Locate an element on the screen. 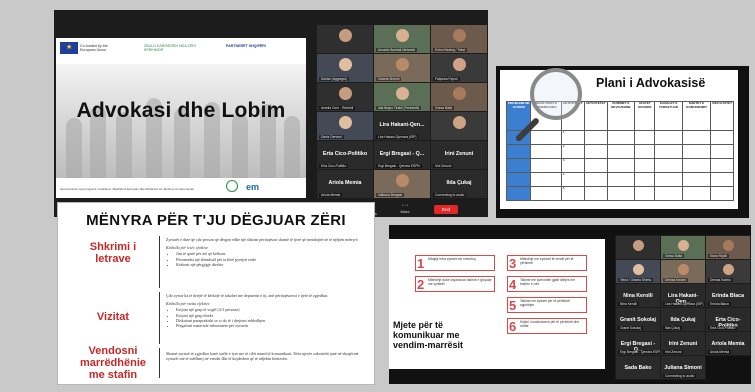 This screenshot has width=755, height=392. participant-tile: Arnaldo Bushati Mehmeti is located at coordinates (402, 39).